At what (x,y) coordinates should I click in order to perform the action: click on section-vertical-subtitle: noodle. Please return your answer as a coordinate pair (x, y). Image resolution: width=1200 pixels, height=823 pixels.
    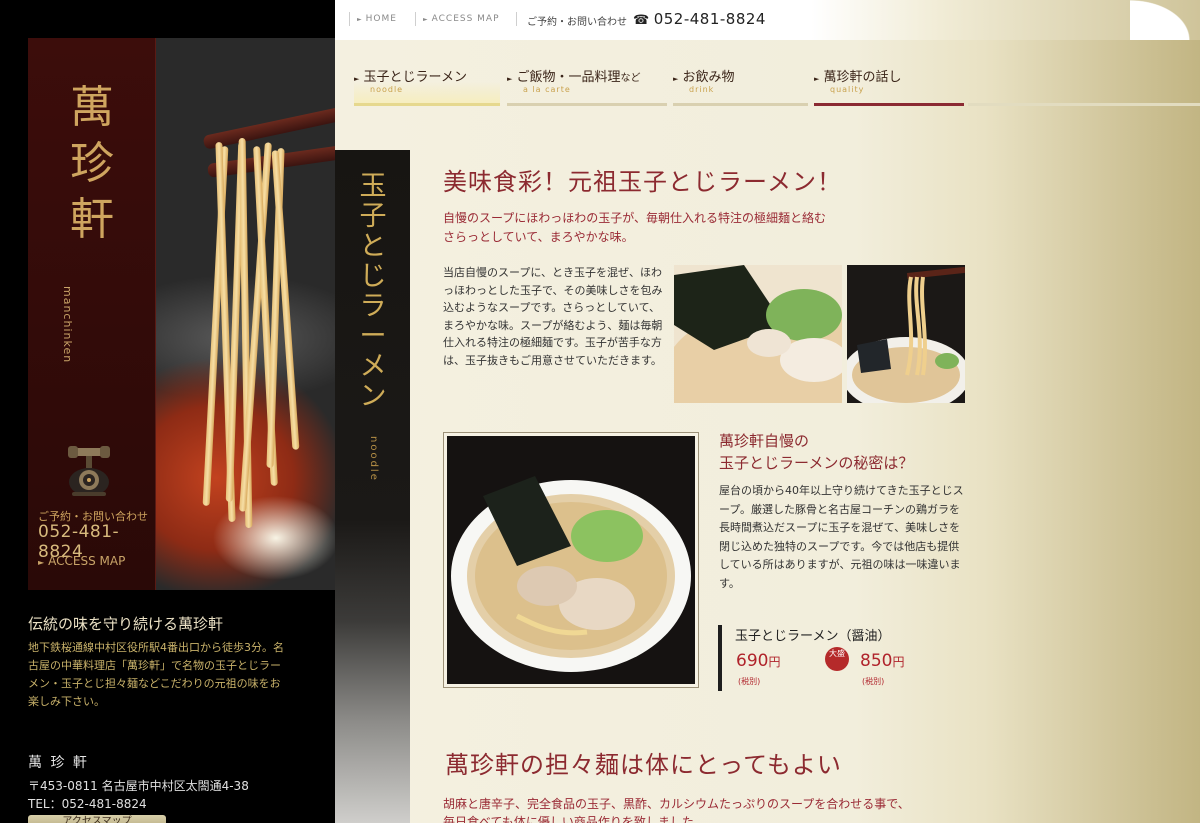
    Looking at the image, I should click on (373, 459).